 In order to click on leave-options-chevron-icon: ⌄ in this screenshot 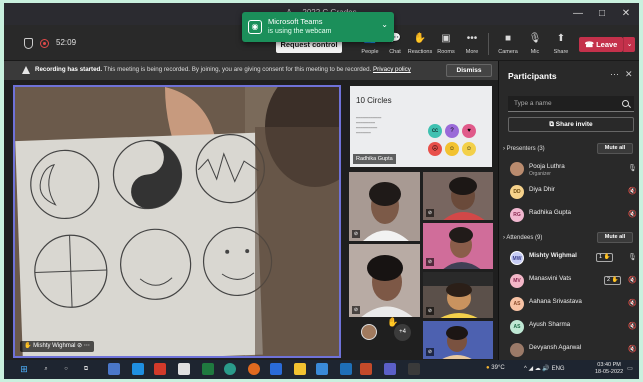, I will do `click(629, 44)`.